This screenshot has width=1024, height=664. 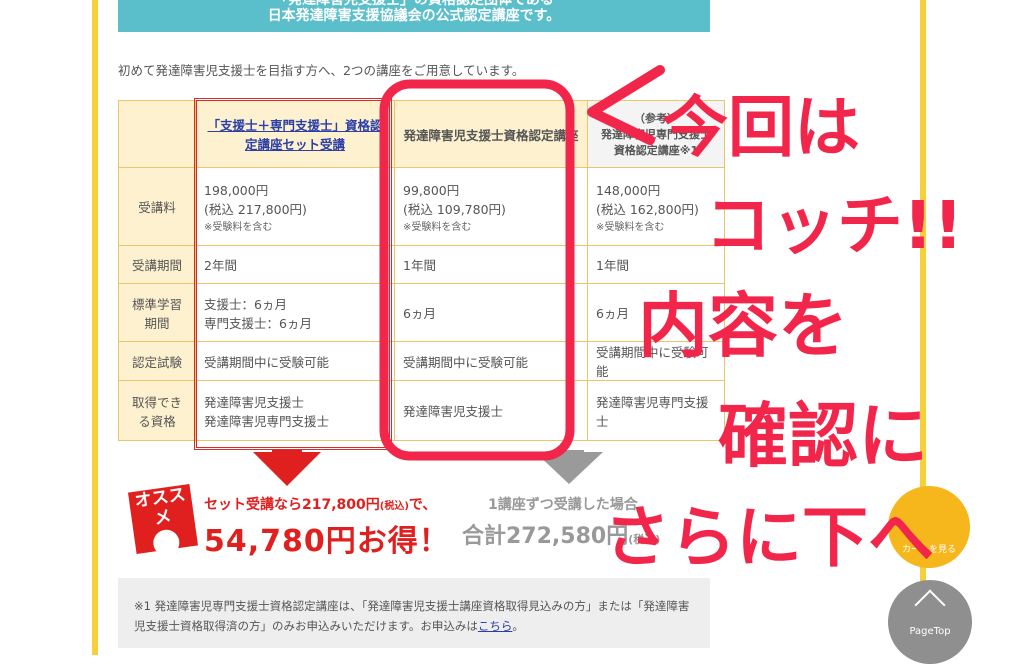 I want to click on row-label: 取得できる資格, so click(x=157, y=410).